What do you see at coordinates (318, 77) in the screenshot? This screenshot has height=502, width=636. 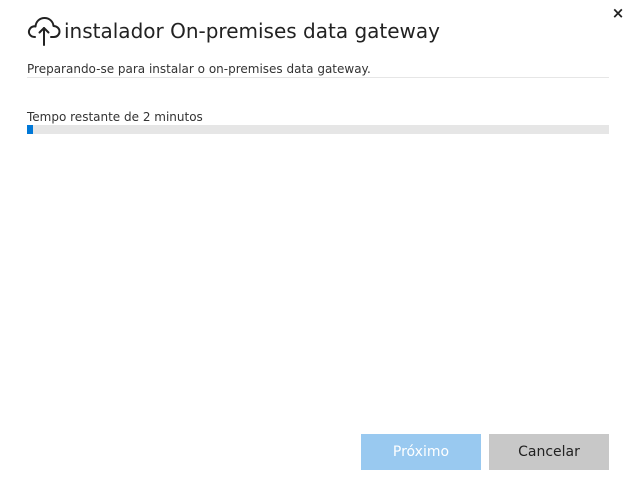 I see `divider` at bounding box center [318, 77].